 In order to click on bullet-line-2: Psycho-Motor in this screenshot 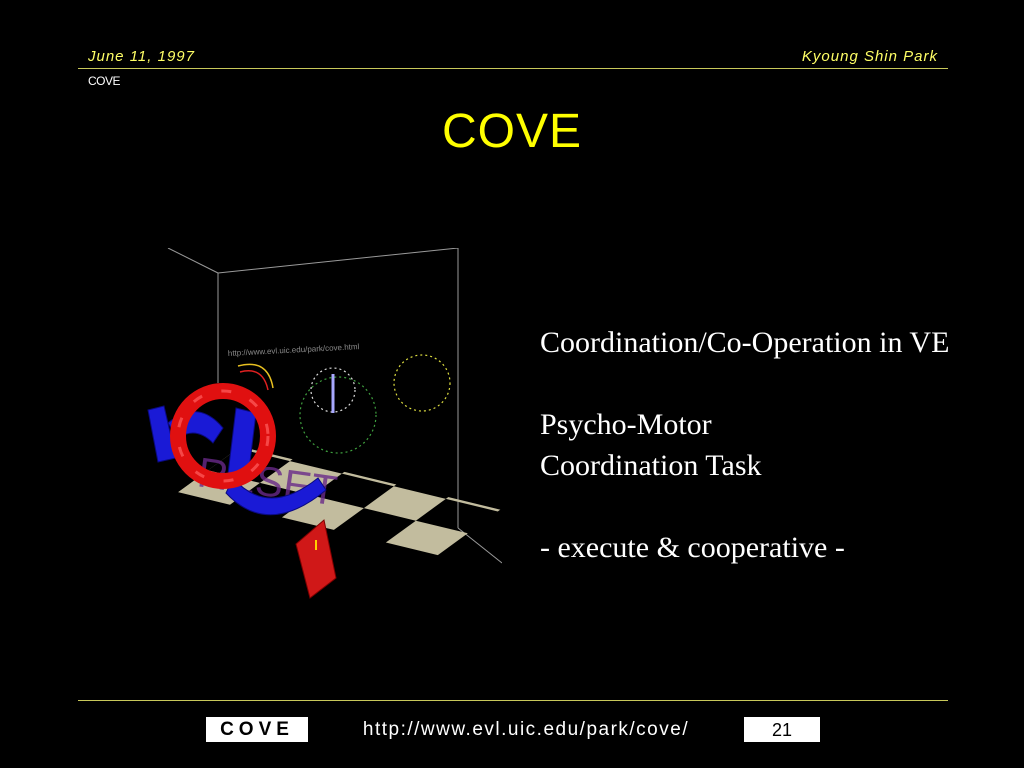, I will do `click(626, 424)`.